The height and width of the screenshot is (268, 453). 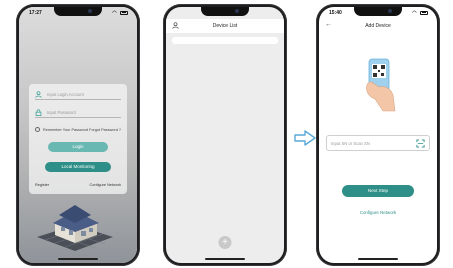 What do you see at coordinates (78, 13) in the screenshot?
I see `status-bar: 17:27 ◠` at bounding box center [78, 13].